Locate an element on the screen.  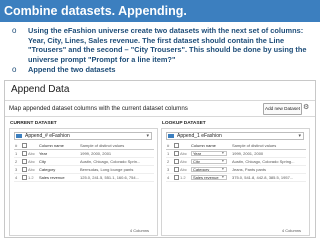
bullet-item: o Append the two datasets is located at coordinates (161, 70).